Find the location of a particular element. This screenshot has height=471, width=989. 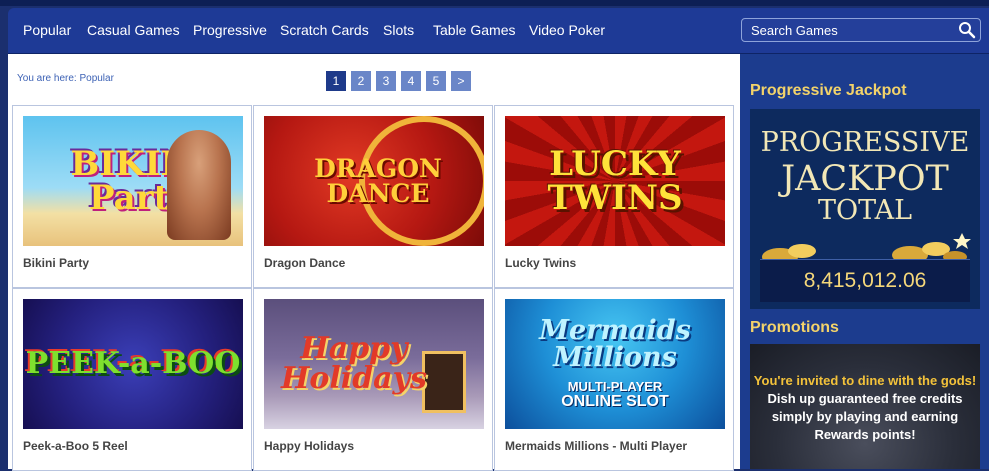

game-art-title: LUCKY TWINS is located at coordinates (615, 181).